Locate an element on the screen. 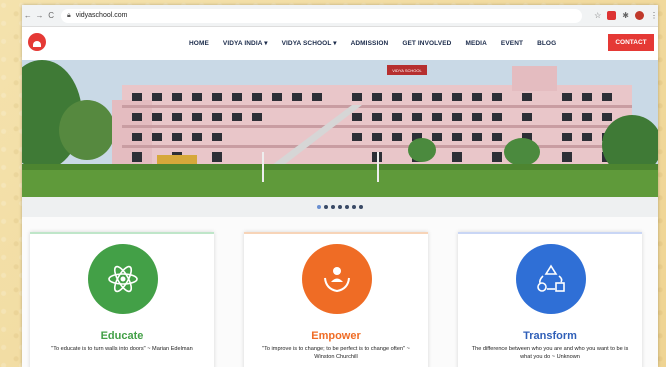 The image size is (666, 367). nav-media: MEDIA is located at coordinates (475, 43).